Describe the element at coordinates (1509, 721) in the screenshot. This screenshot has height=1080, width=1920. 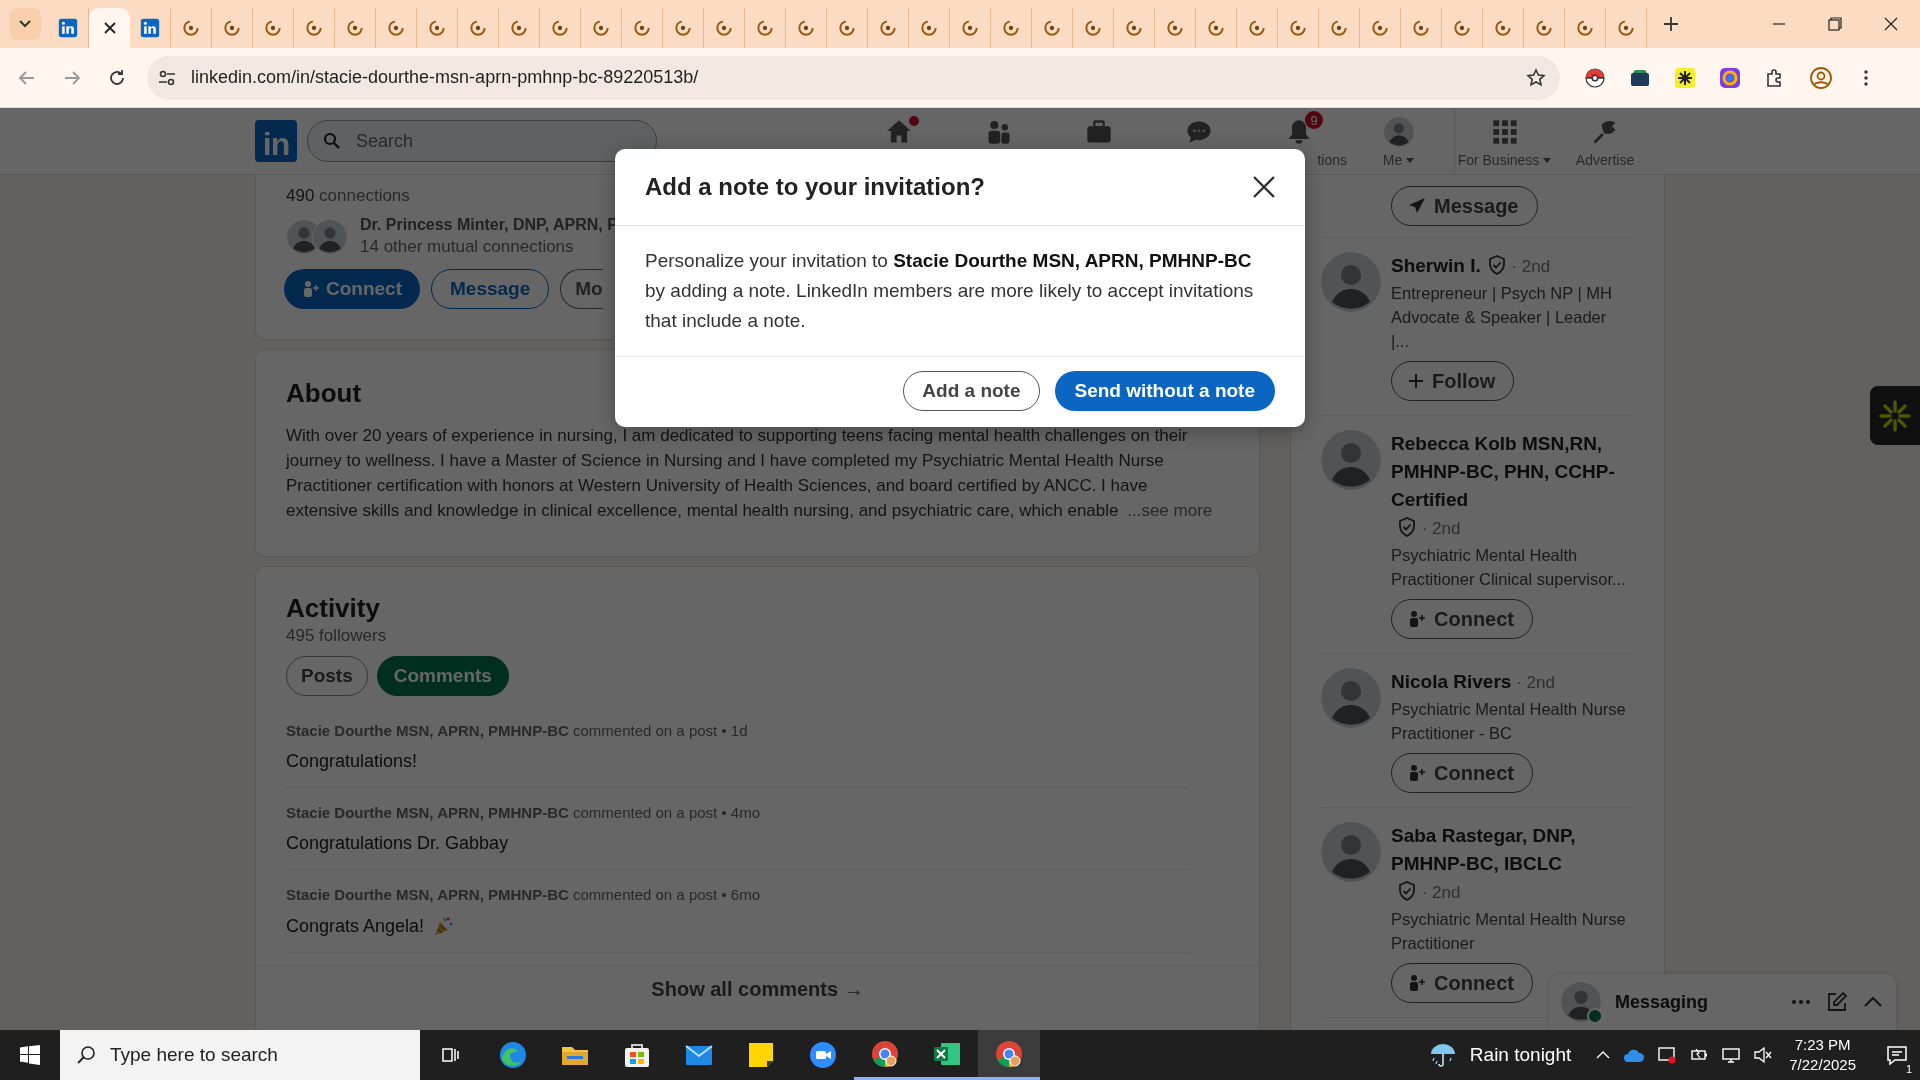
I see `person-headline: Psychiatric Mental Health Nurse Practitioner - BC` at that location.